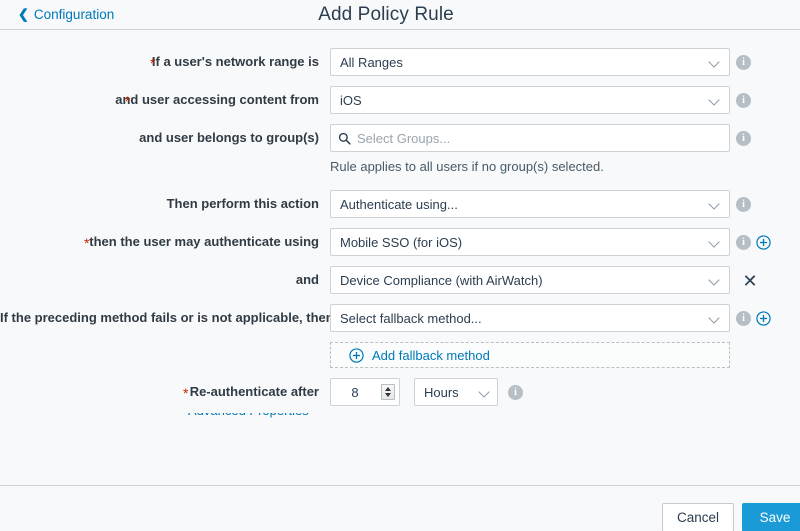 The width and height of the screenshot is (800, 531). I want to click on field-label: and user belongs to group(s), so click(229, 137).